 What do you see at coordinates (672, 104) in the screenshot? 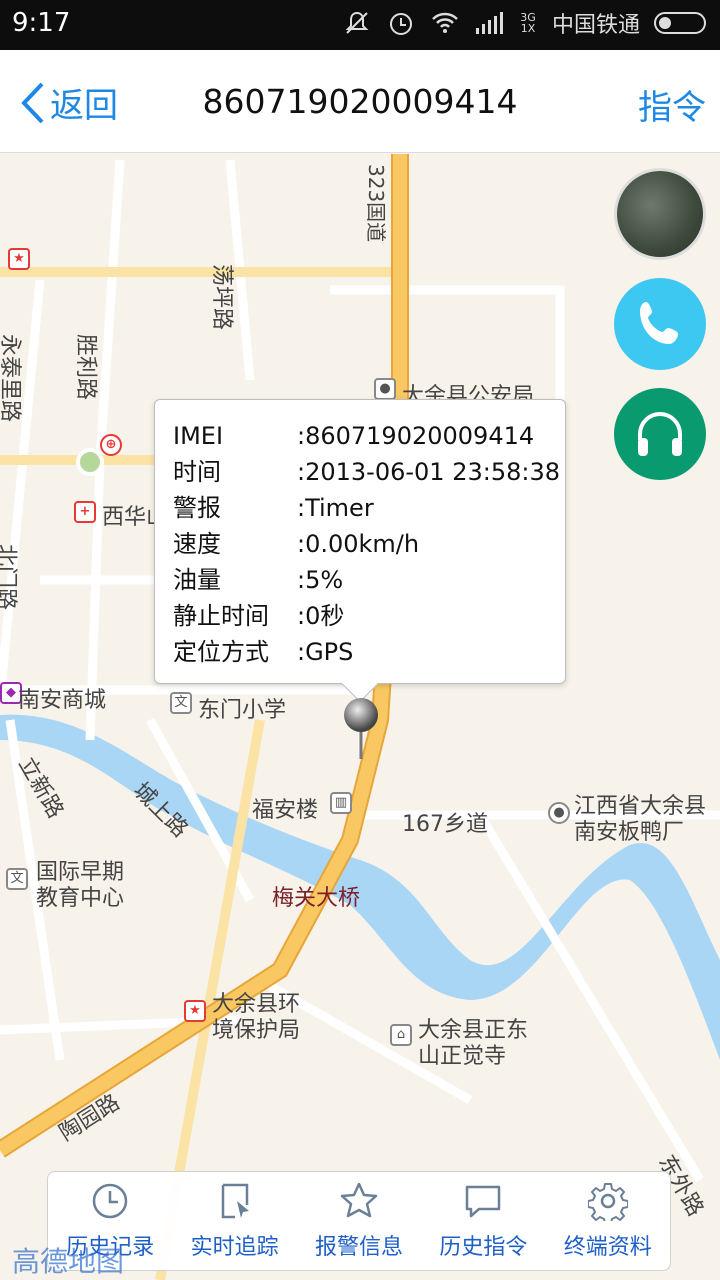
I see `command-button: 指令` at bounding box center [672, 104].